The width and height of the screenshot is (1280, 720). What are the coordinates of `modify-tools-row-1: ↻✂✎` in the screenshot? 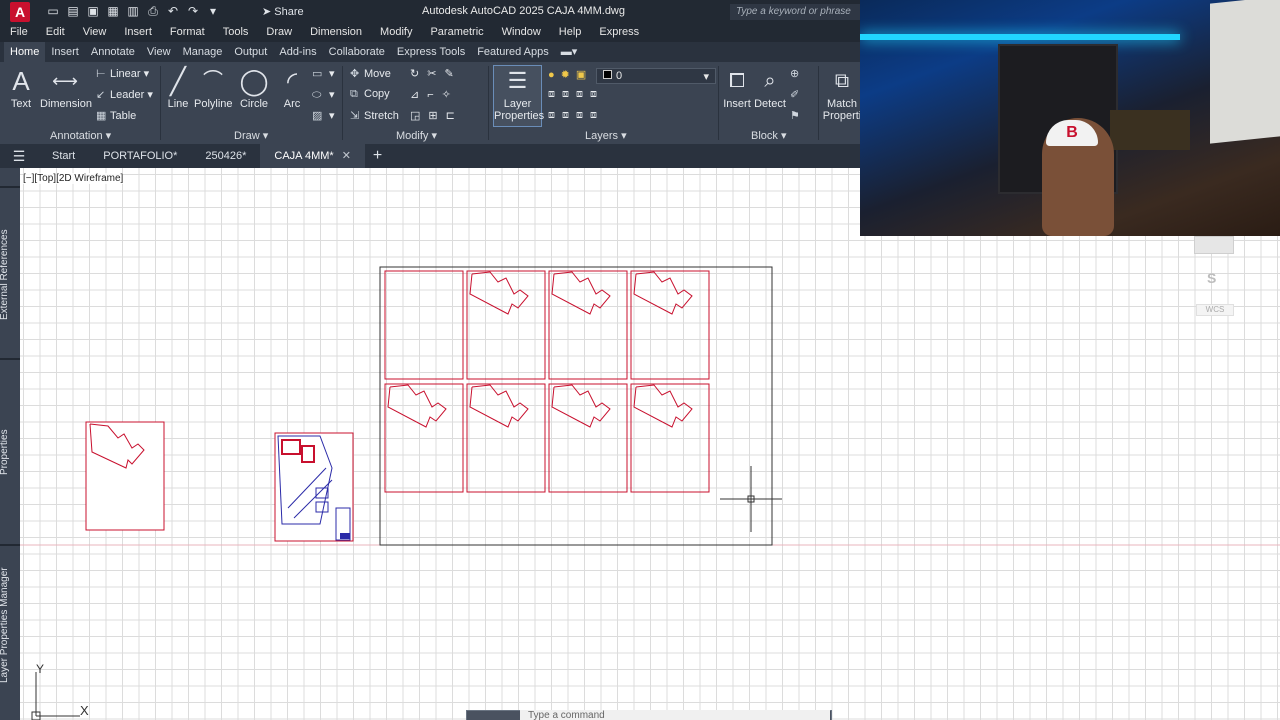 It's located at (436, 73).